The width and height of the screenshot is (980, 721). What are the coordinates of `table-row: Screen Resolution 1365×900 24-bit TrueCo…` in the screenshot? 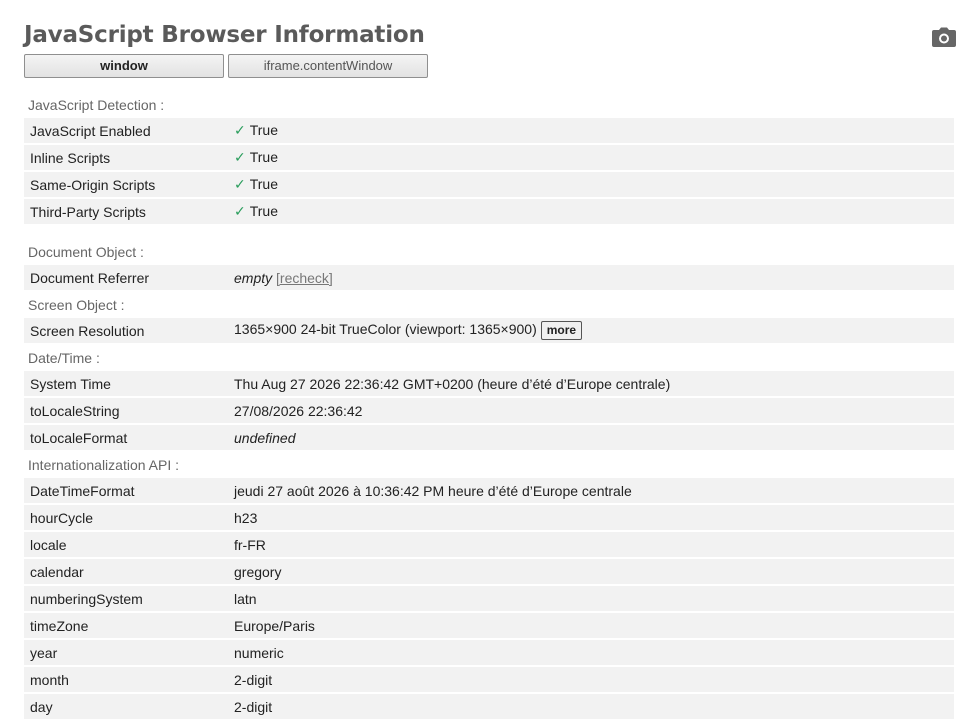 It's located at (489, 330).